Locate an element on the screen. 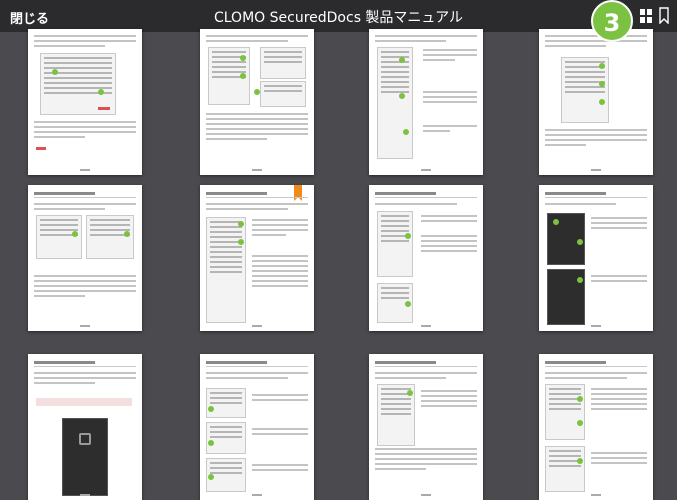 Image resolution: width=677 pixels, height=500 pixels. bookmark-icon is located at coordinates (664, 15).